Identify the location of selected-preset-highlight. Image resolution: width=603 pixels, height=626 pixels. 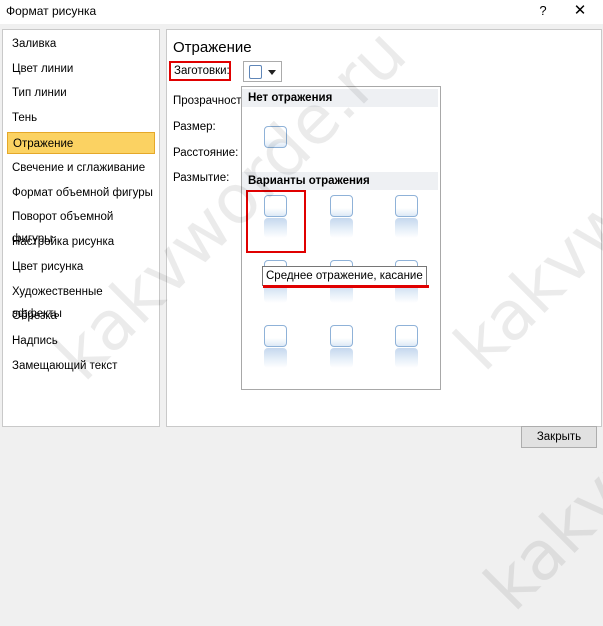
(276, 221).